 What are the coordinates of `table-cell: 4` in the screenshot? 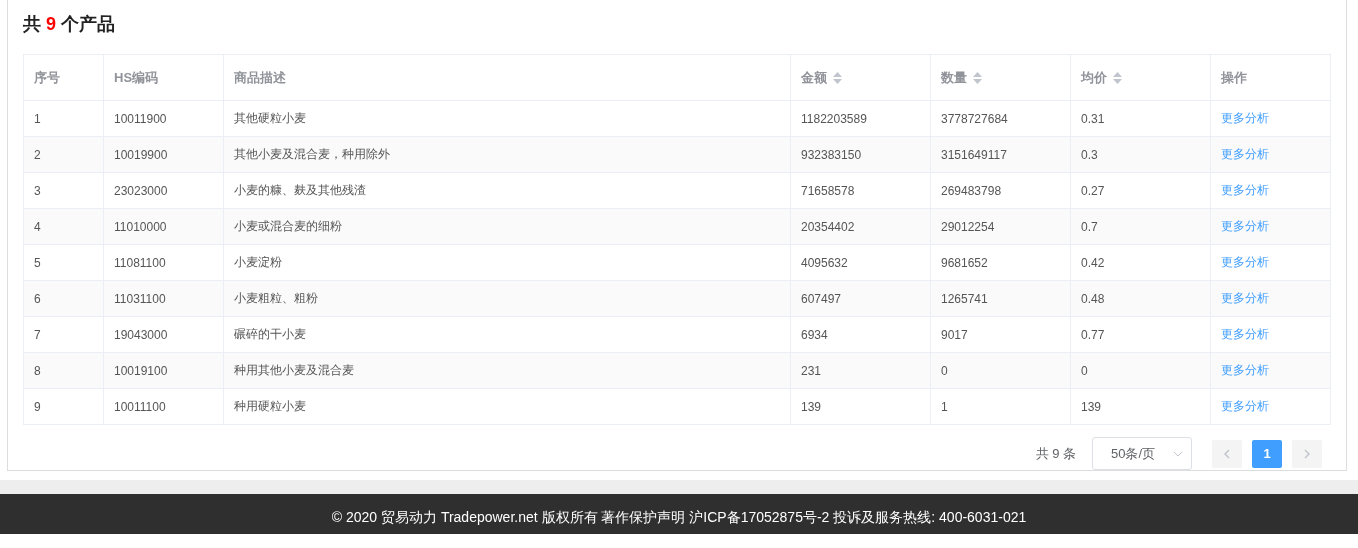 It's located at (37, 226).